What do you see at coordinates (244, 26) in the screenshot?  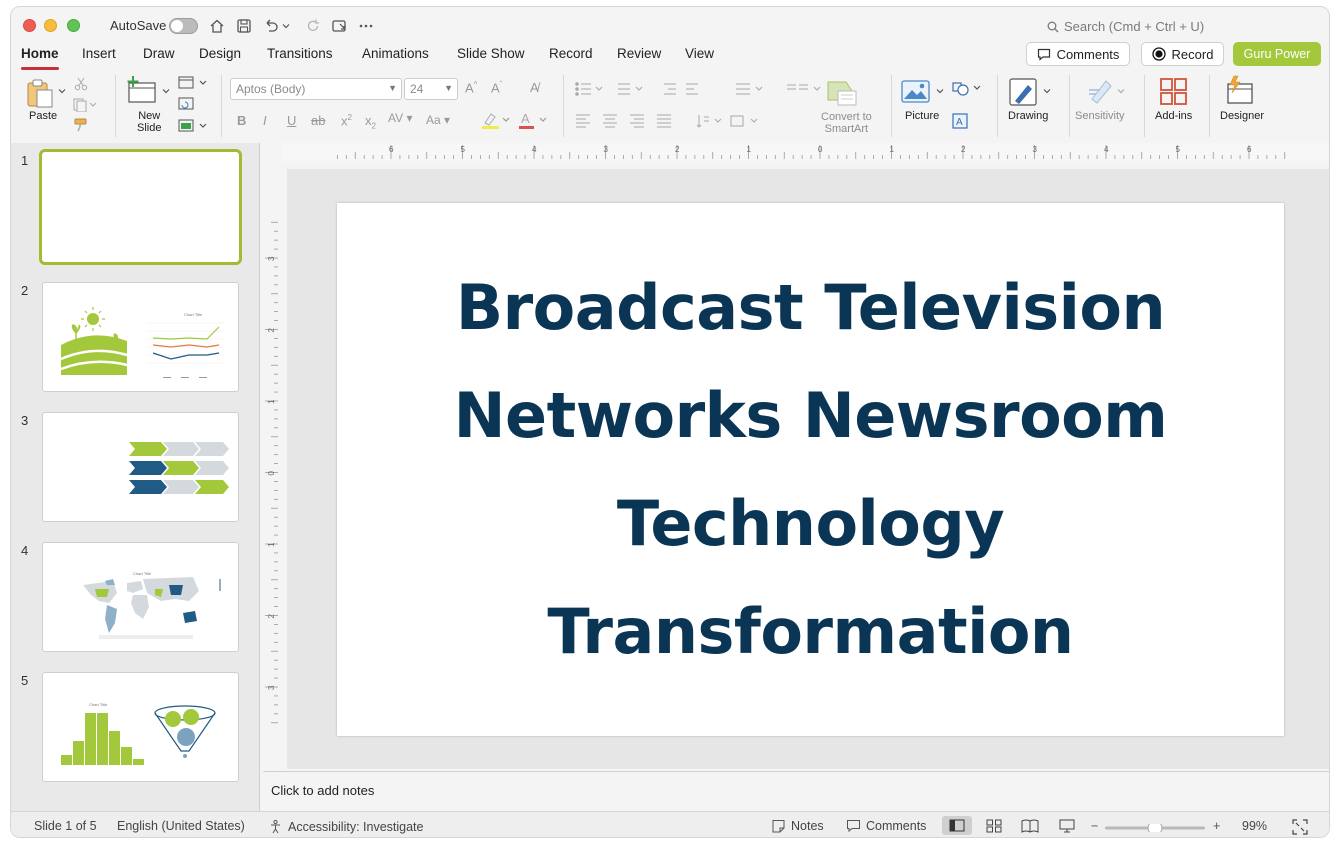 I see `save-icon` at bounding box center [244, 26].